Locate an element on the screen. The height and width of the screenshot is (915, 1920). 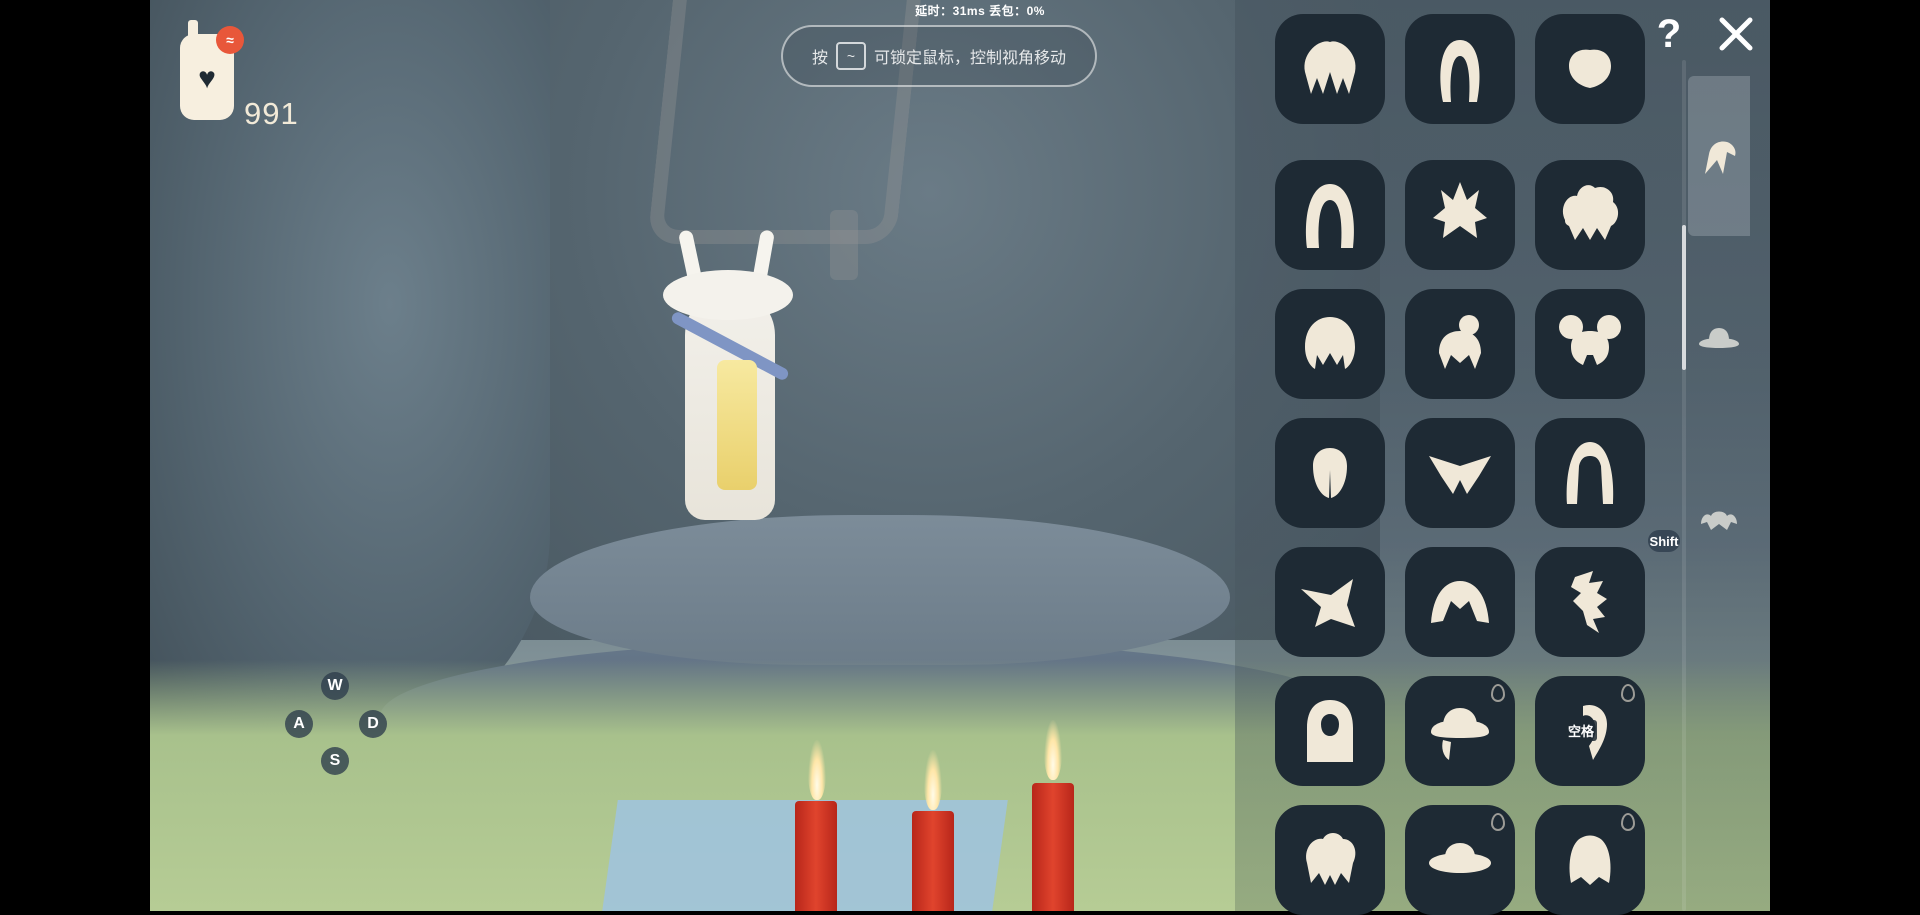
key-s: S is located at coordinates (335, 761).